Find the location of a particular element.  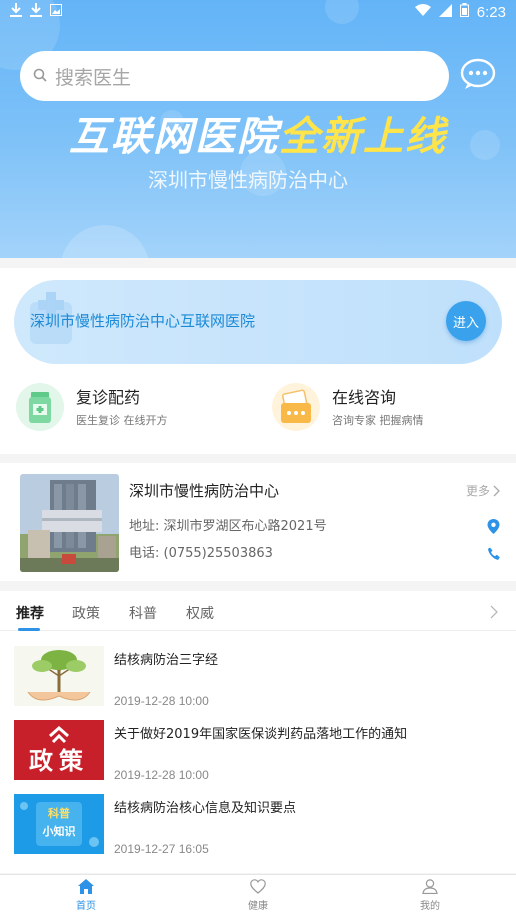

nav-mine: 我的 is located at coordinates (430, 896).